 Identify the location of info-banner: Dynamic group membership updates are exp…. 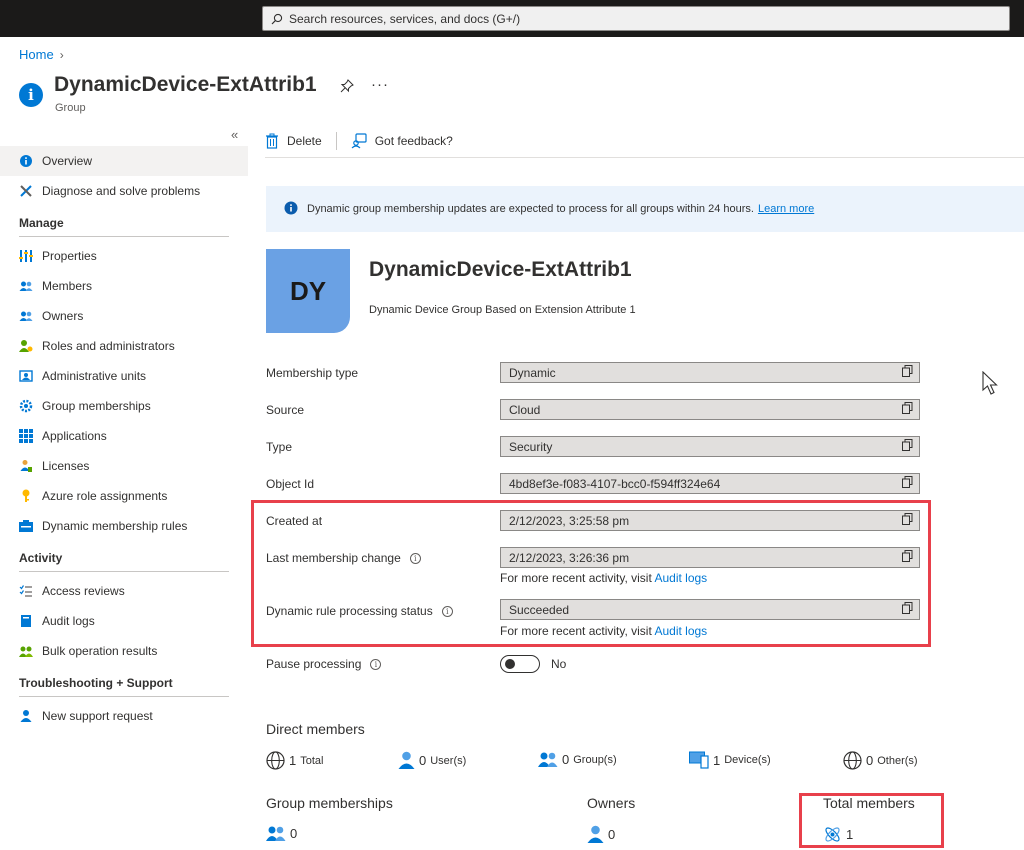
(645, 209).